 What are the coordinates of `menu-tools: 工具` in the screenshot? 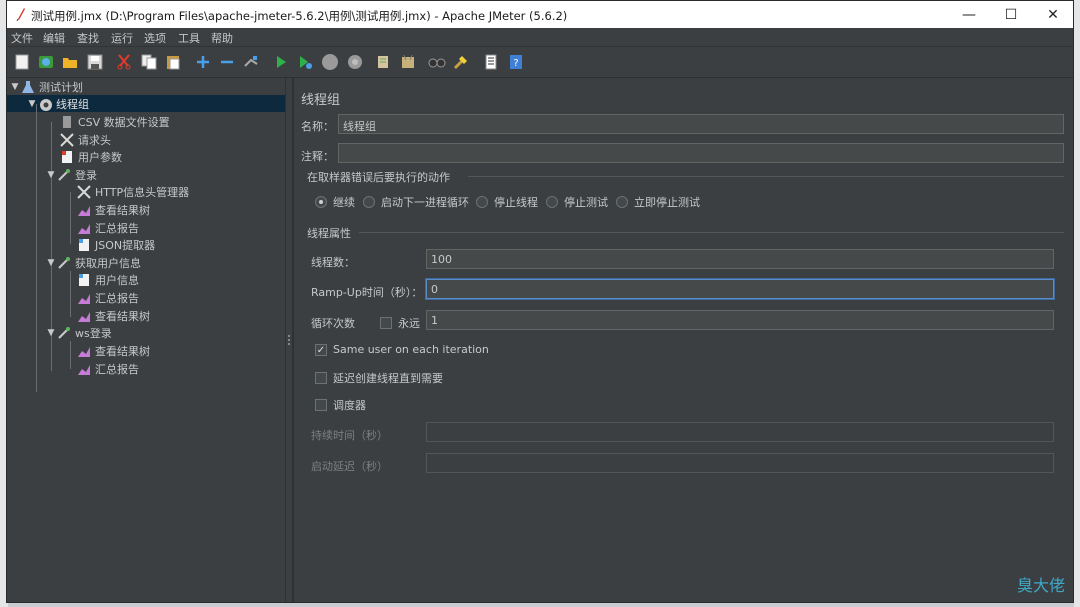 It's located at (189, 38).